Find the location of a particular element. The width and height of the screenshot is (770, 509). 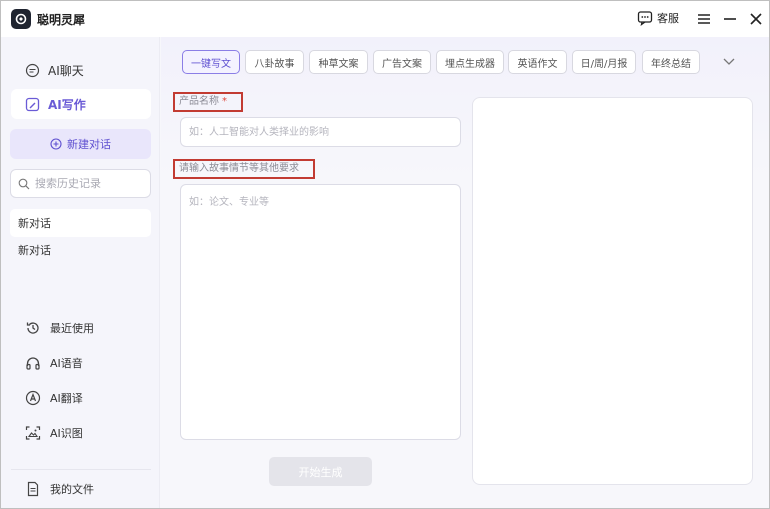

menu-button is located at coordinates (704, 19).